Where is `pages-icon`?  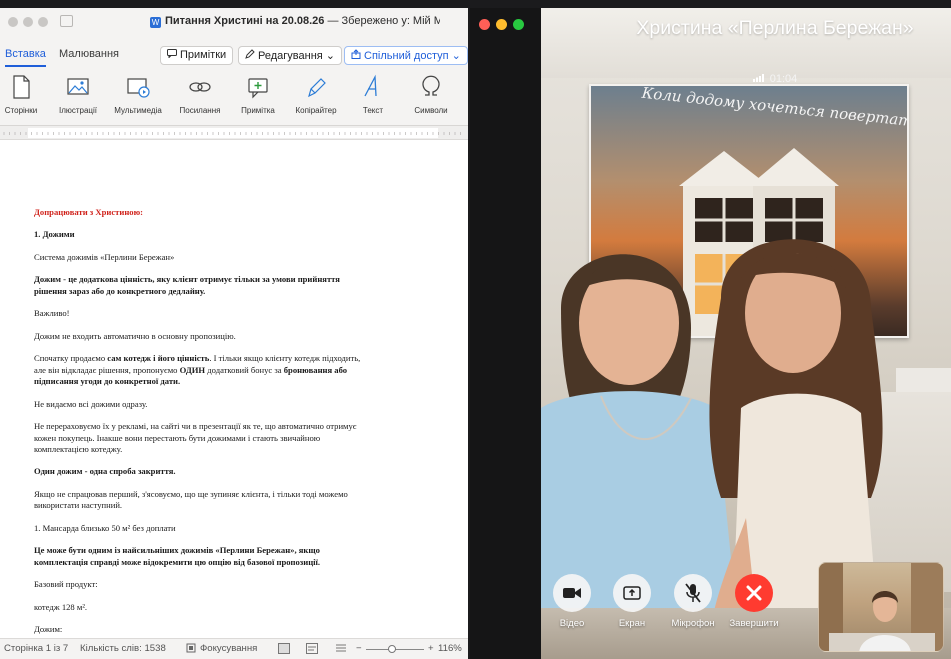
pages-icon is located at coordinates (21, 87).